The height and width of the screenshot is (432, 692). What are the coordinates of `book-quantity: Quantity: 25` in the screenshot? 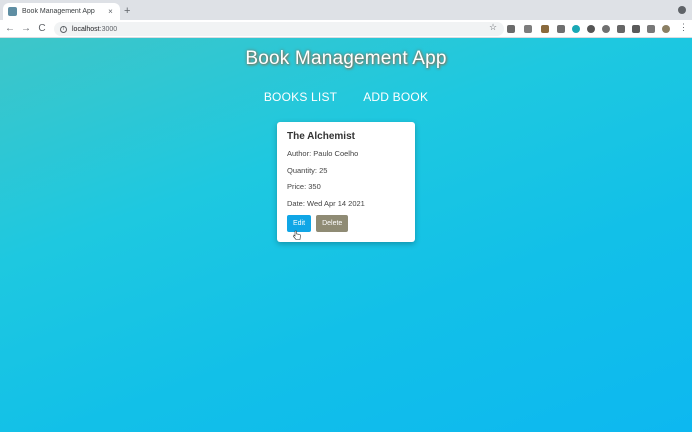 It's located at (307, 170).